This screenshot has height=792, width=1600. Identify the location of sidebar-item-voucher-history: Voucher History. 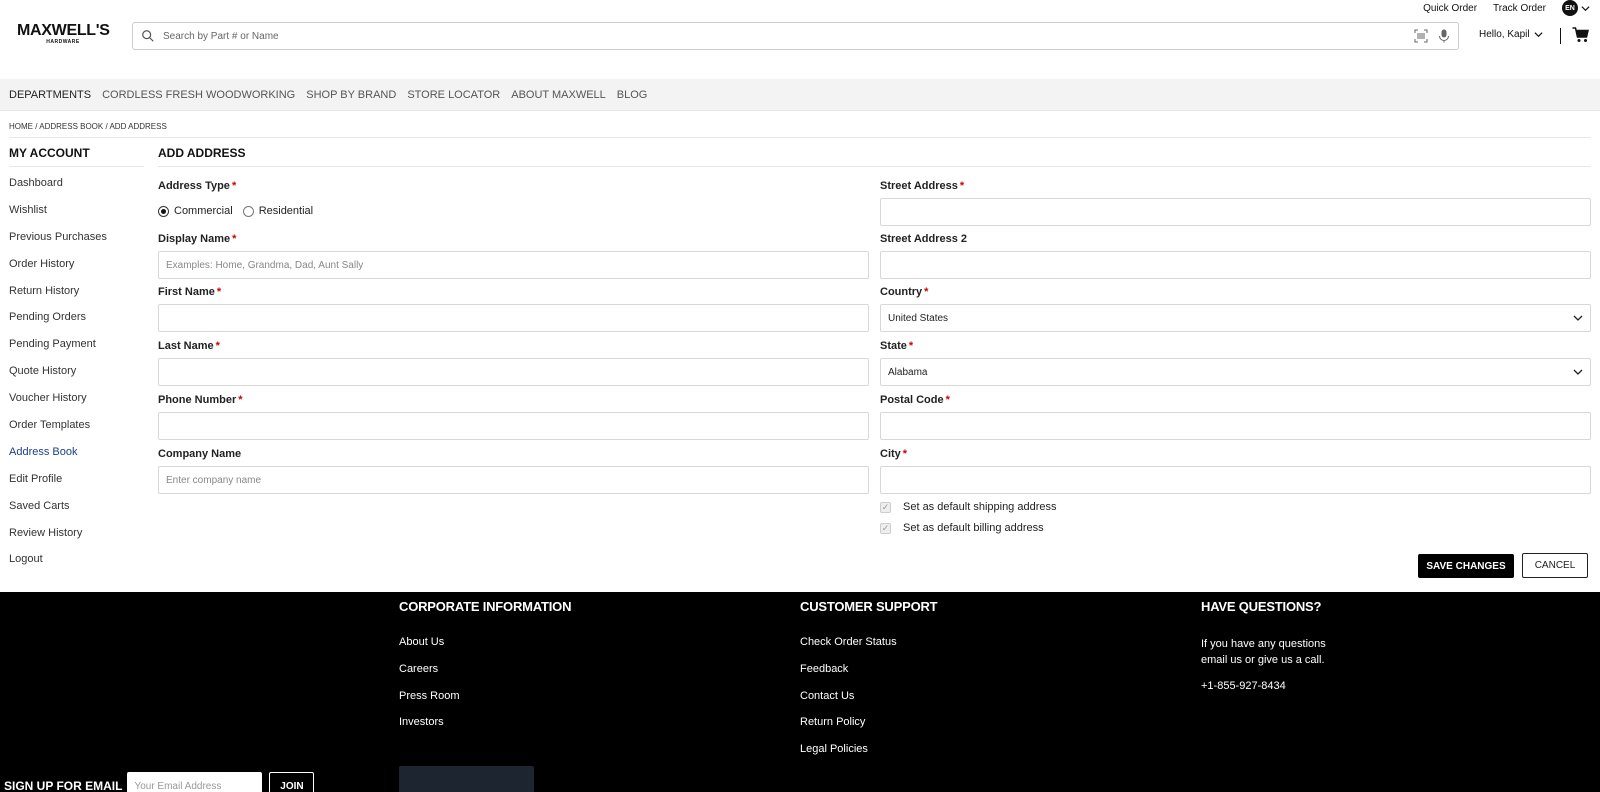
(58, 403).